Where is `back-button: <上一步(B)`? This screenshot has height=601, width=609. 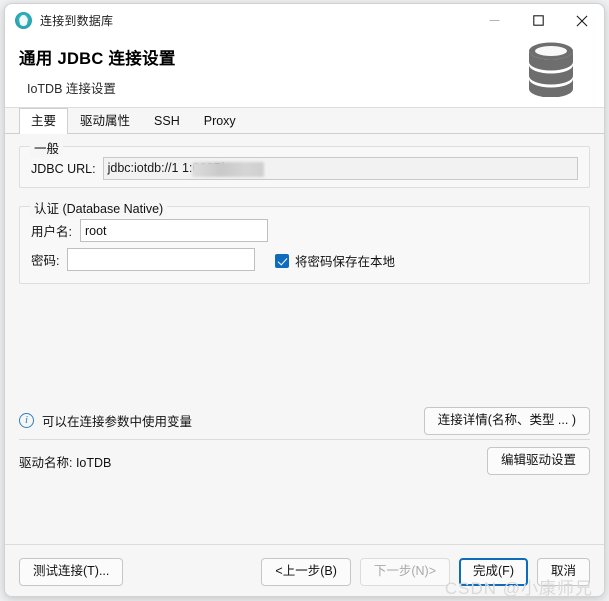 back-button: <上一步(B) is located at coordinates (306, 572).